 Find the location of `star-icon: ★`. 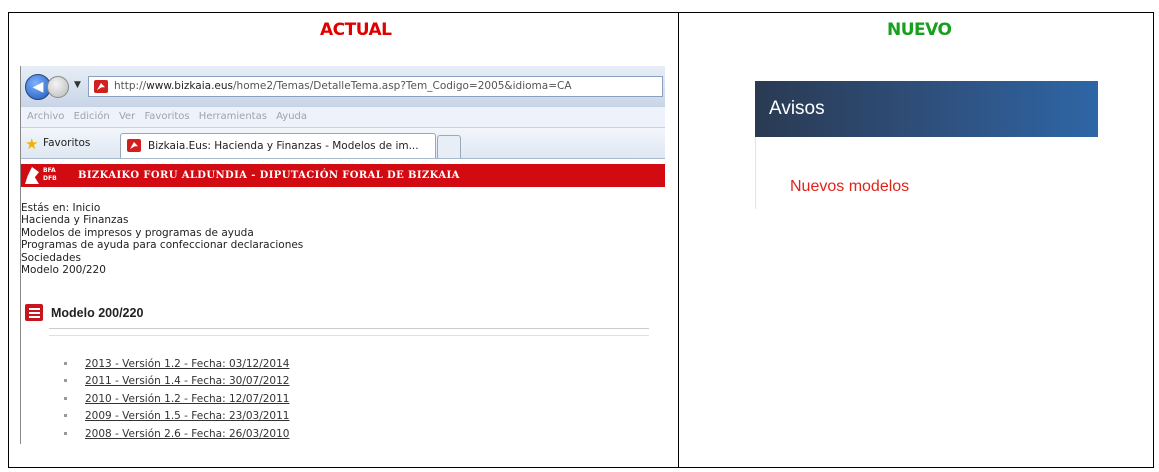

star-icon: ★ is located at coordinates (31, 144).